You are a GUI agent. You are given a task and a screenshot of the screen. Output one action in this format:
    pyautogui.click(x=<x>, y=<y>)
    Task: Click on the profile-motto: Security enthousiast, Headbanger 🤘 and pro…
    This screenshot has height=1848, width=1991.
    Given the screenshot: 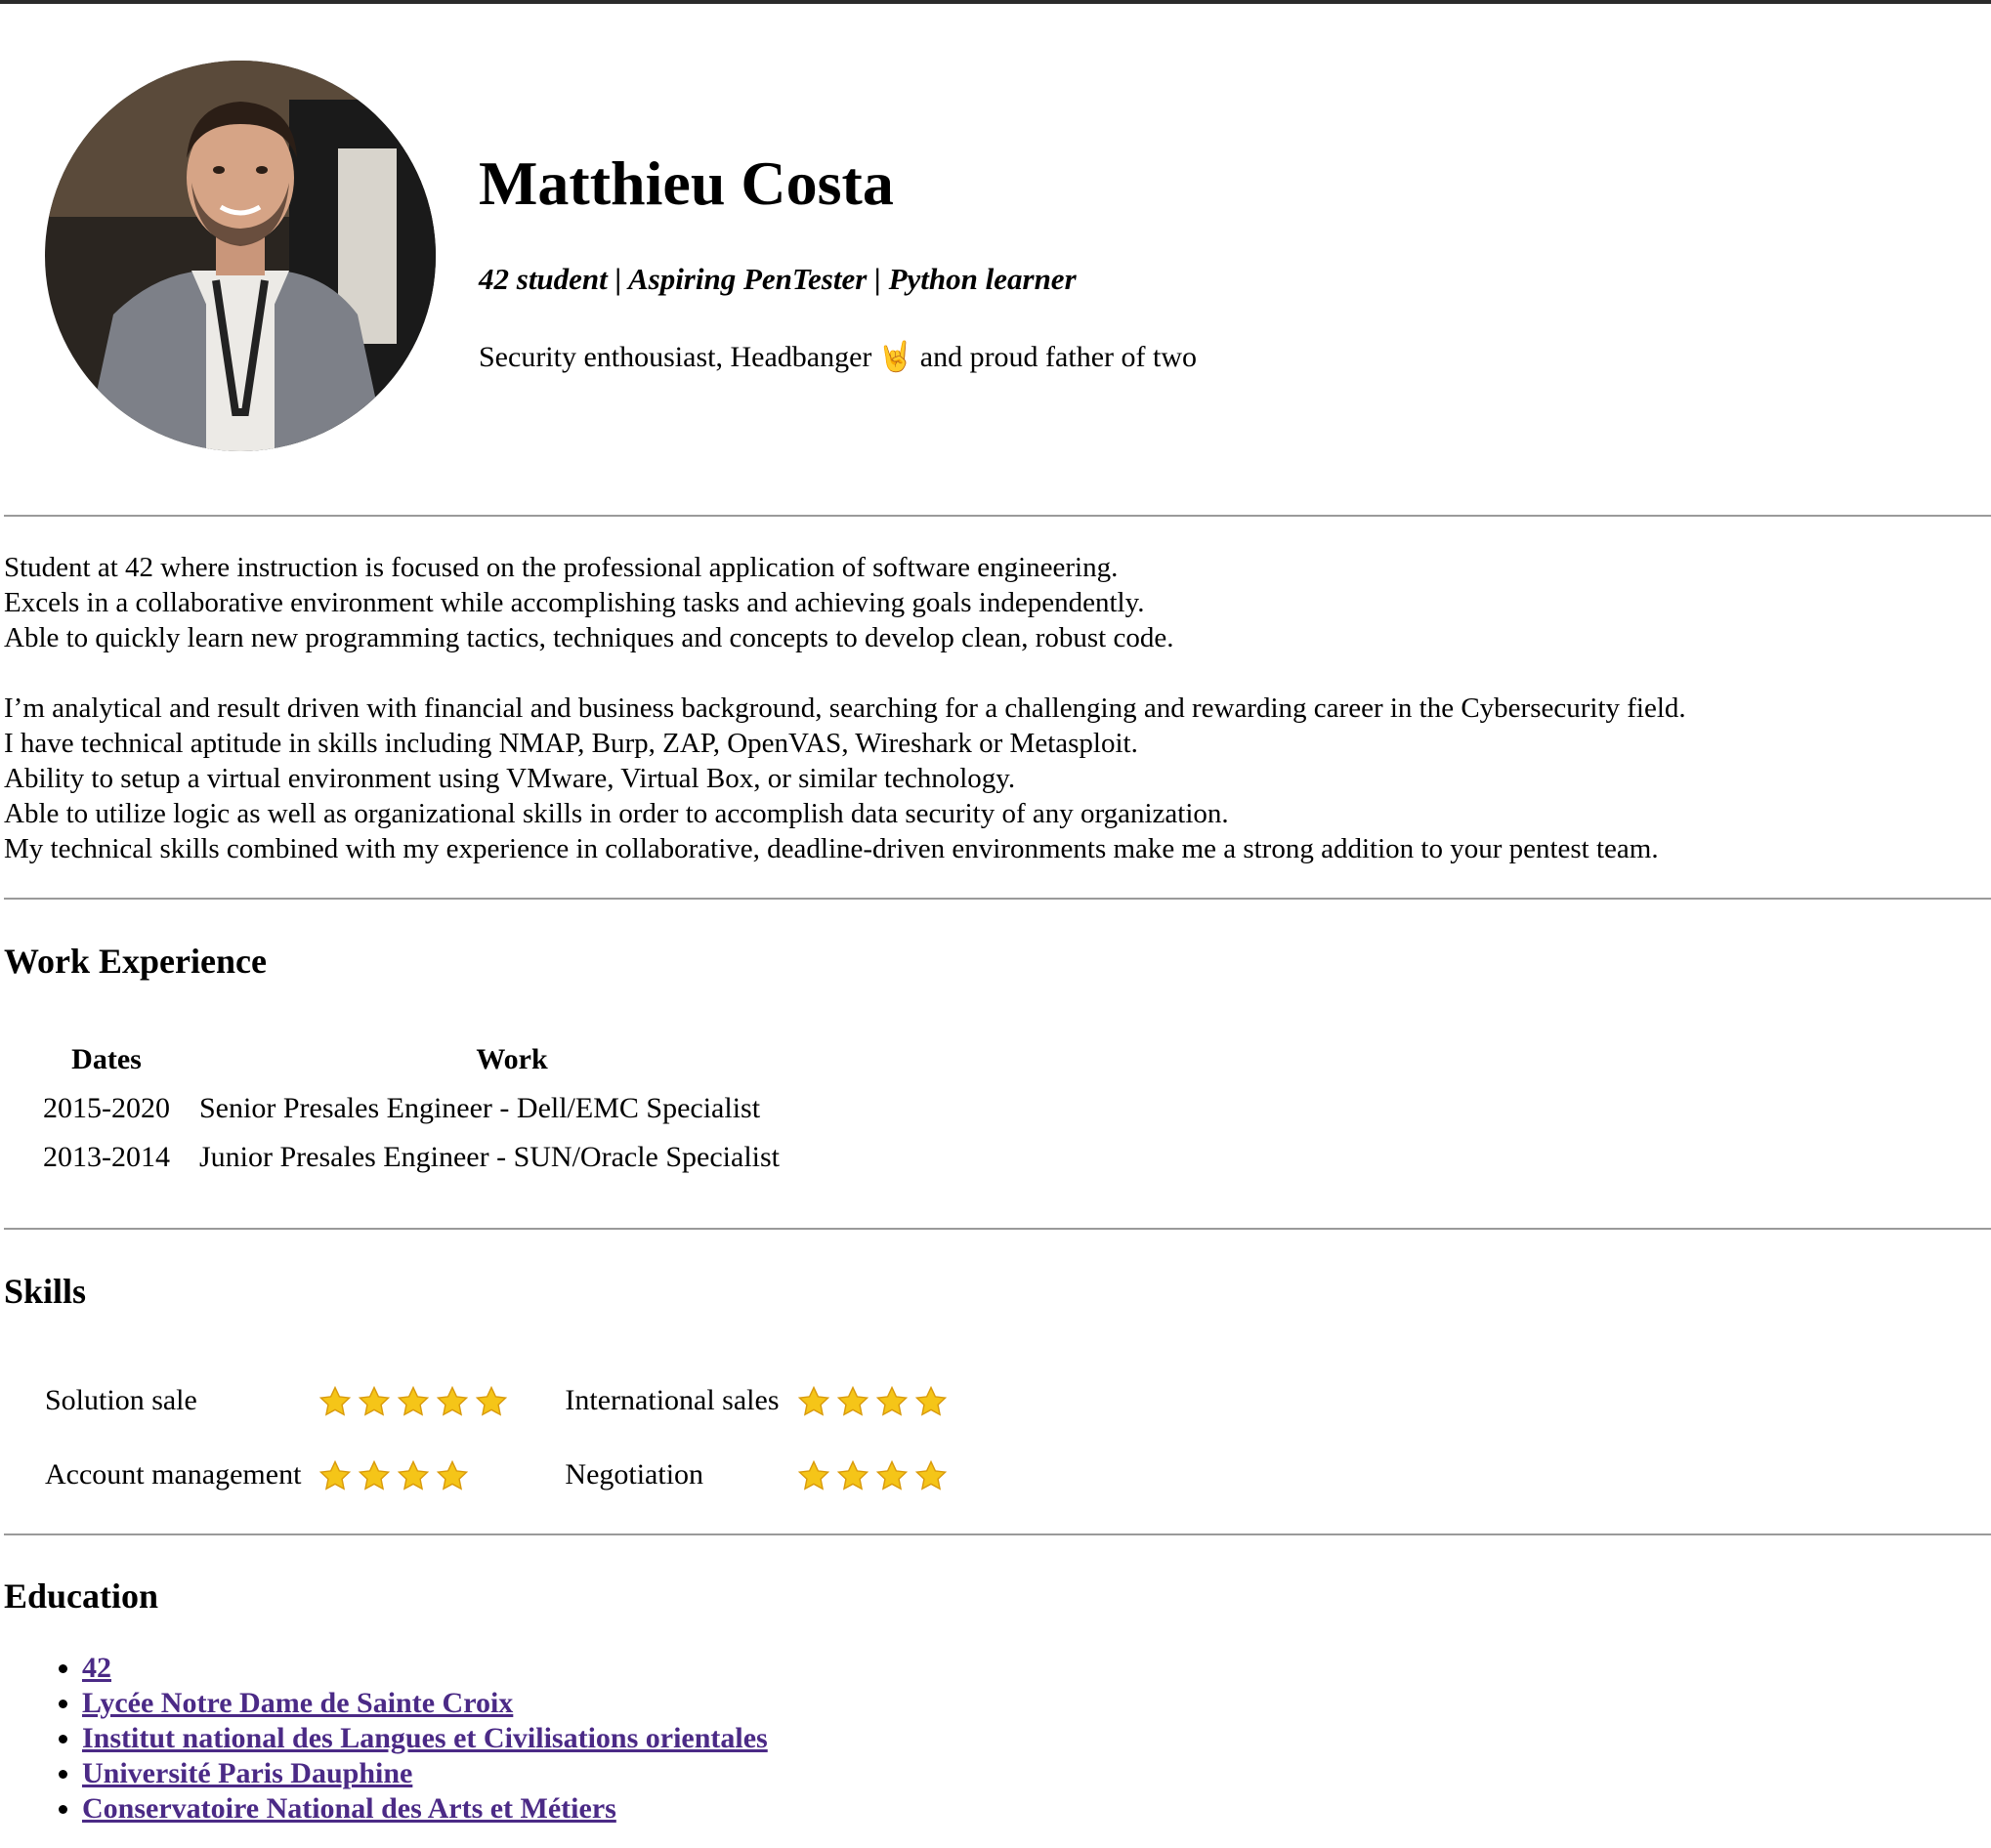 What is the action you would take?
    pyautogui.click(x=838, y=357)
    